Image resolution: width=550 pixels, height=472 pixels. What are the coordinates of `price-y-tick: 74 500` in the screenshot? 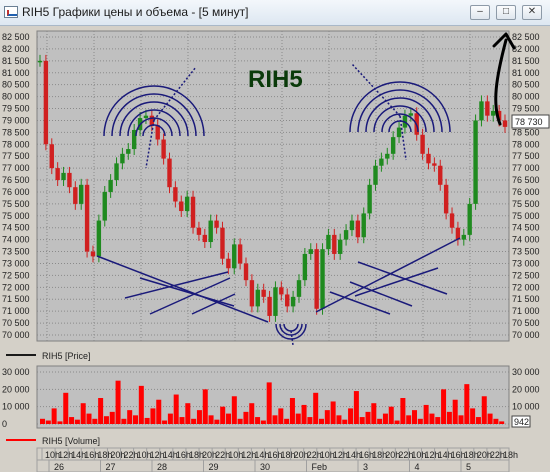 It's located at (526, 228).